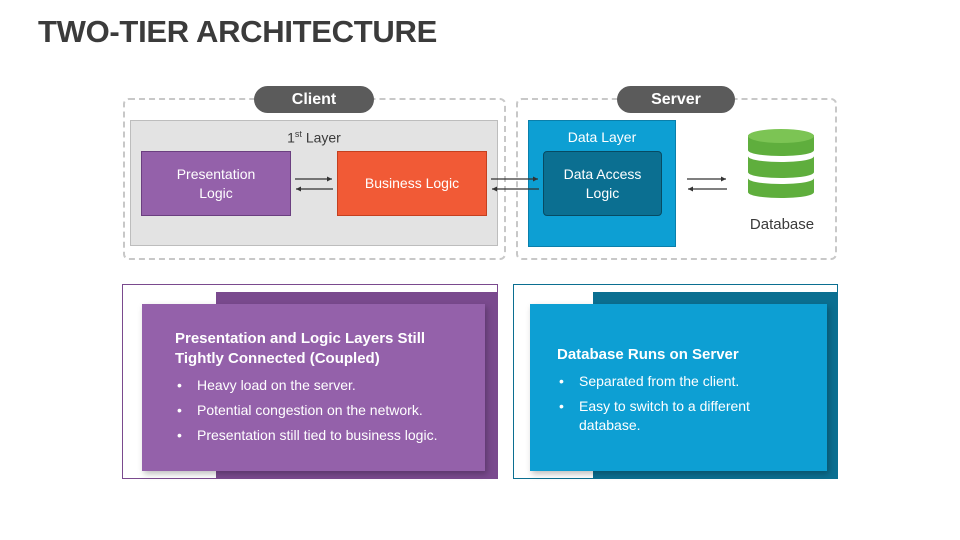 The height and width of the screenshot is (540, 960). What do you see at coordinates (602, 183) in the screenshot?
I see `data-access-logic-box: Data Access Logic` at bounding box center [602, 183].